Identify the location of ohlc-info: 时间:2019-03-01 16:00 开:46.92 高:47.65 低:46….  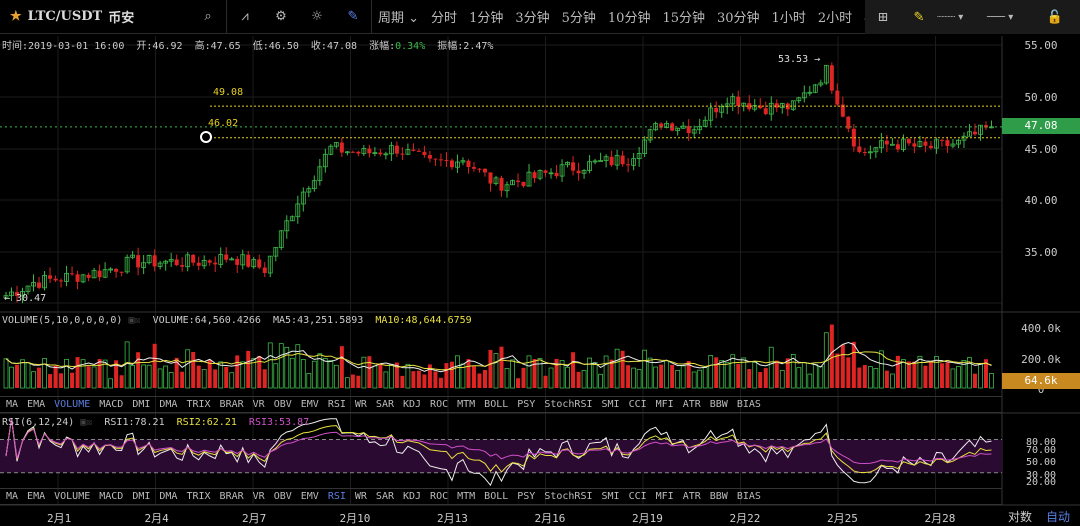
(248, 46).